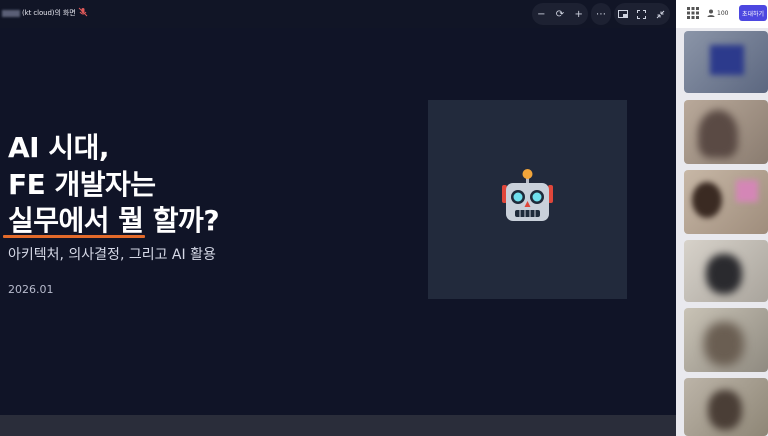  Describe the element at coordinates (338, 425) in the screenshot. I see `bottom-bar` at that location.